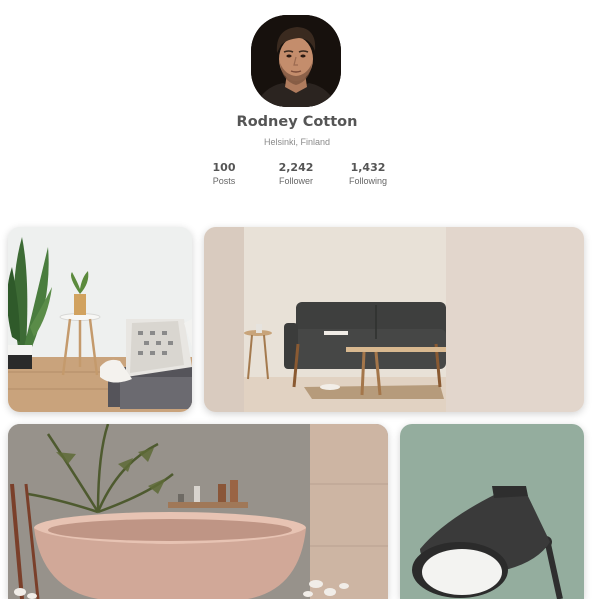 This screenshot has width=594, height=599. I want to click on stat-posts-label: Posts, so click(224, 181).